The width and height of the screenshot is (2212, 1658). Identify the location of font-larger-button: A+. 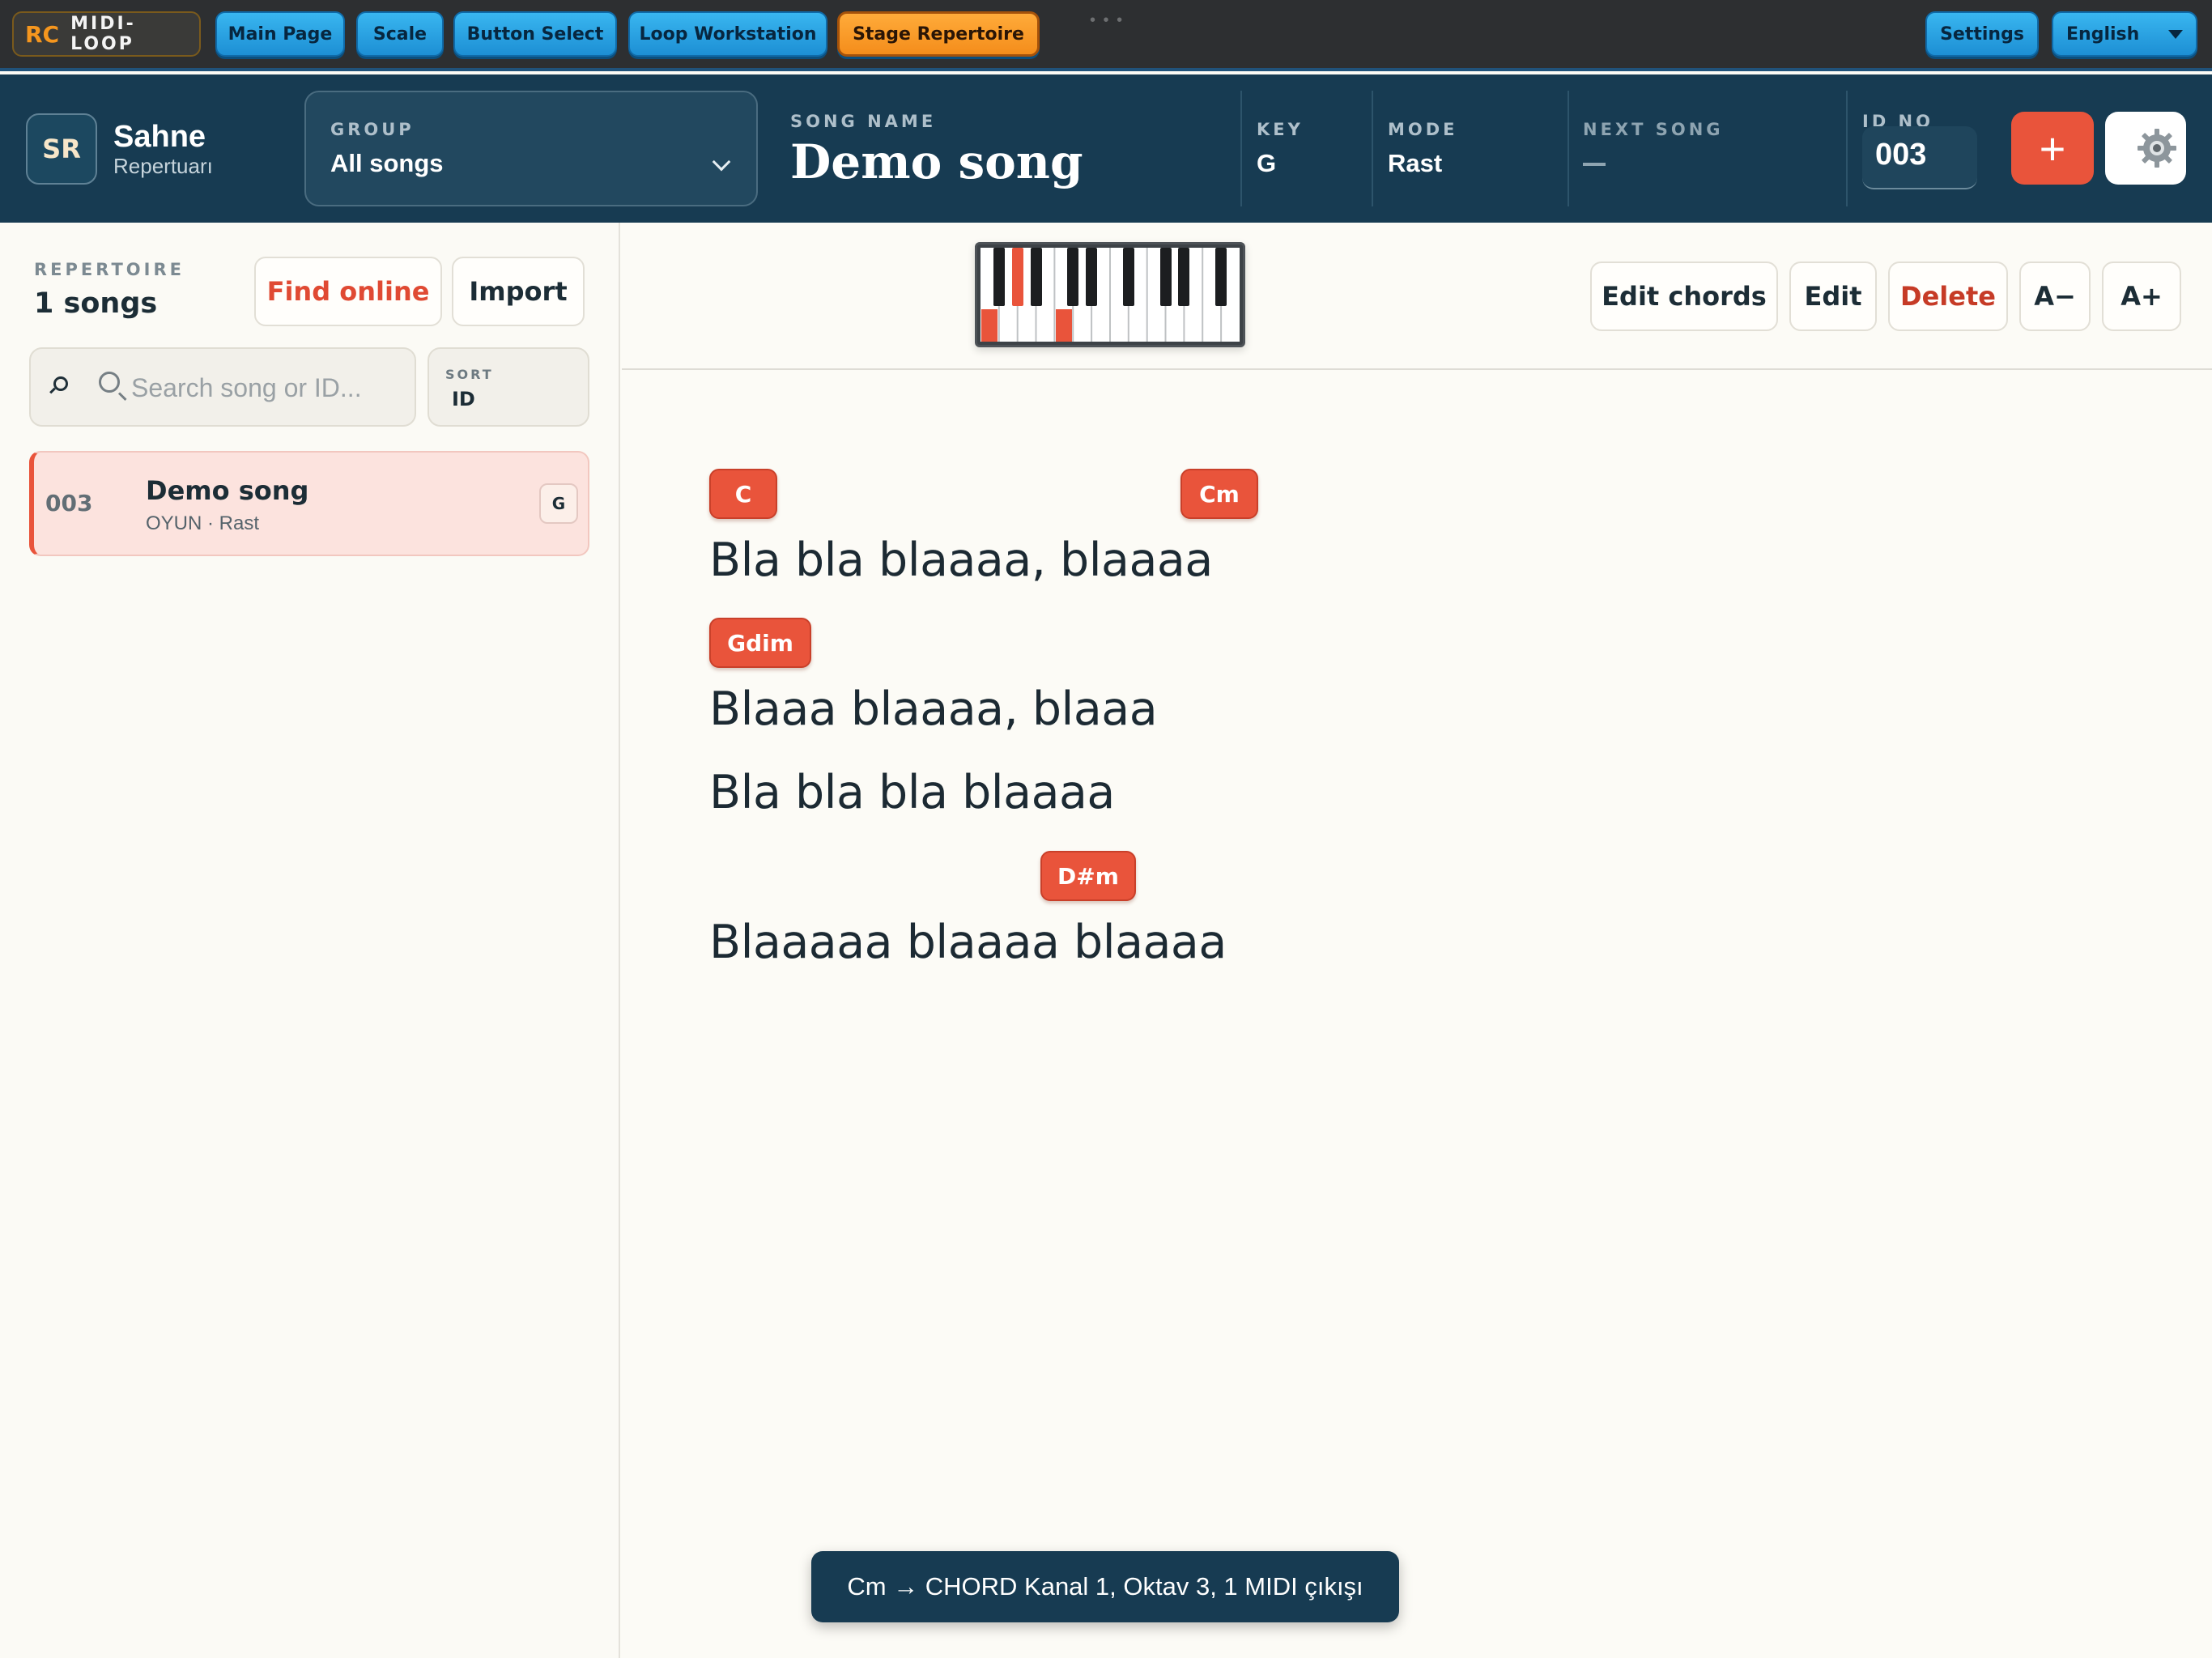
(2142, 296).